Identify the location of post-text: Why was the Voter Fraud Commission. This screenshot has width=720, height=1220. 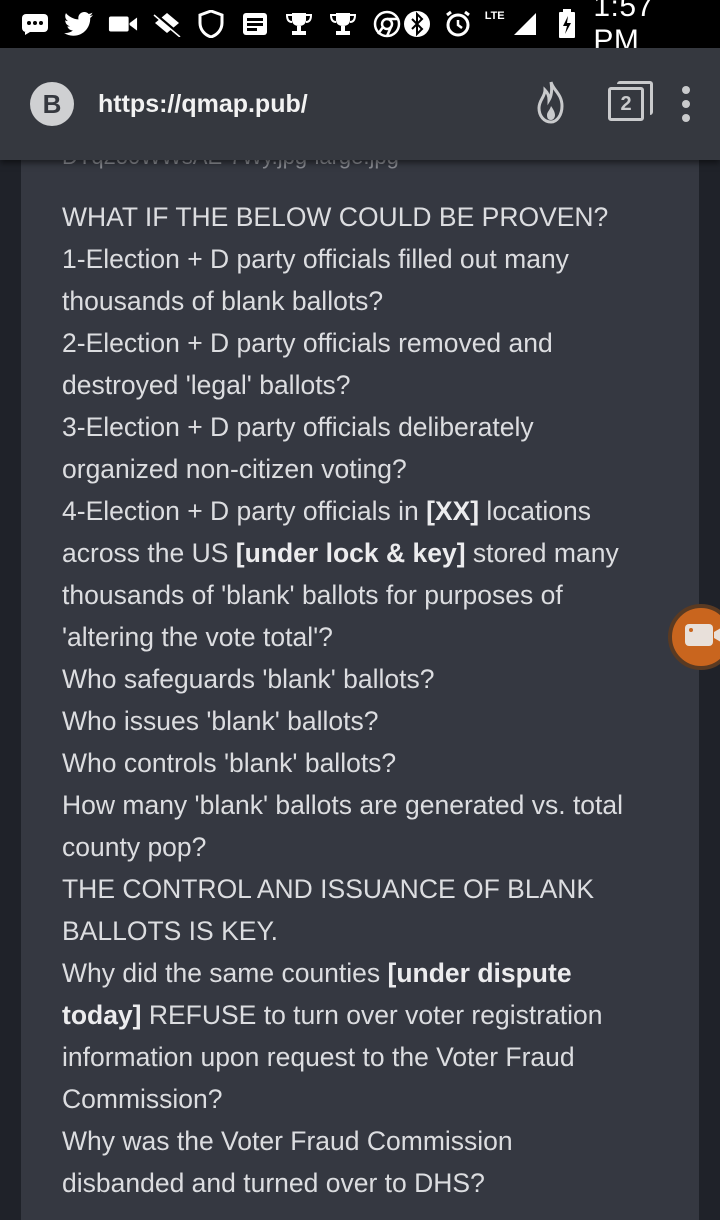
(287, 1141).